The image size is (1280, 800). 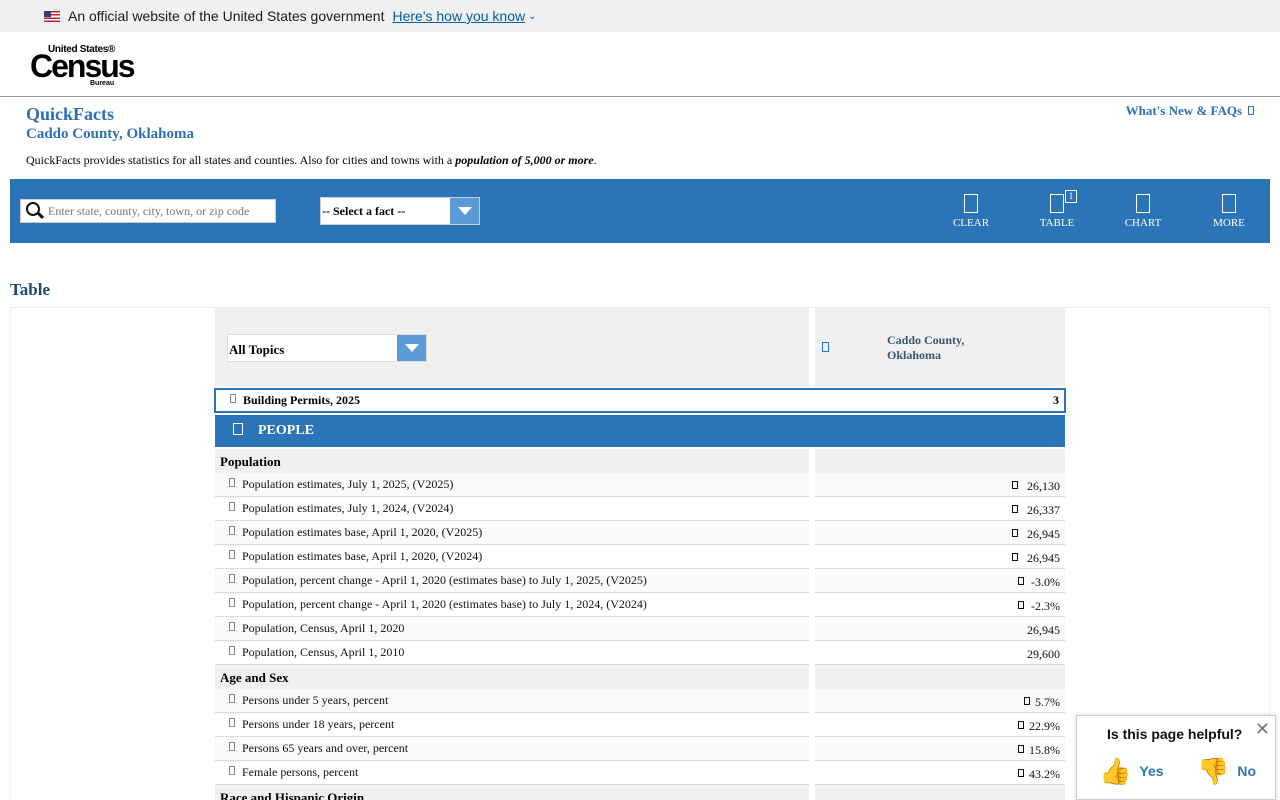 I want to click on thumbs-up-icon: 👍, so click(x=1115, y=770).